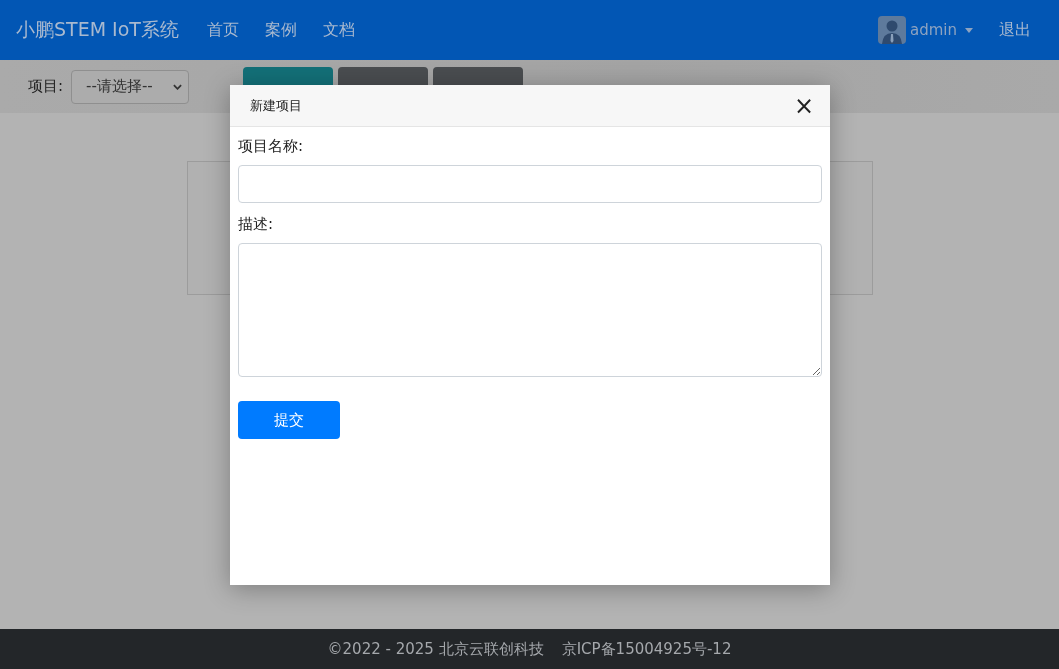 Image resolution: width=1059 pixels, height=669 pixels. What do you see at coordinates (46, 86) in the screenshot?
I see `project-label: 项目:` at bounding box center [46, 86].